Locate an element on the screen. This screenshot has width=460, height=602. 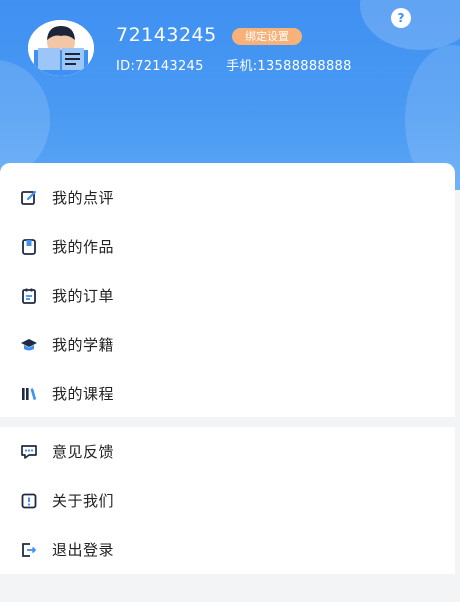
graduation-cap-icon is located at coordinates (29, 345).